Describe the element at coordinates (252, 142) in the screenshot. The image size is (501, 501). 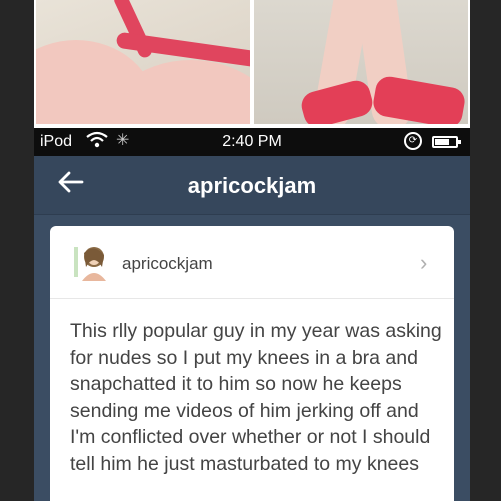
I see `status-bar: iPod ✳ 2:40 PM ⟳` at that location.